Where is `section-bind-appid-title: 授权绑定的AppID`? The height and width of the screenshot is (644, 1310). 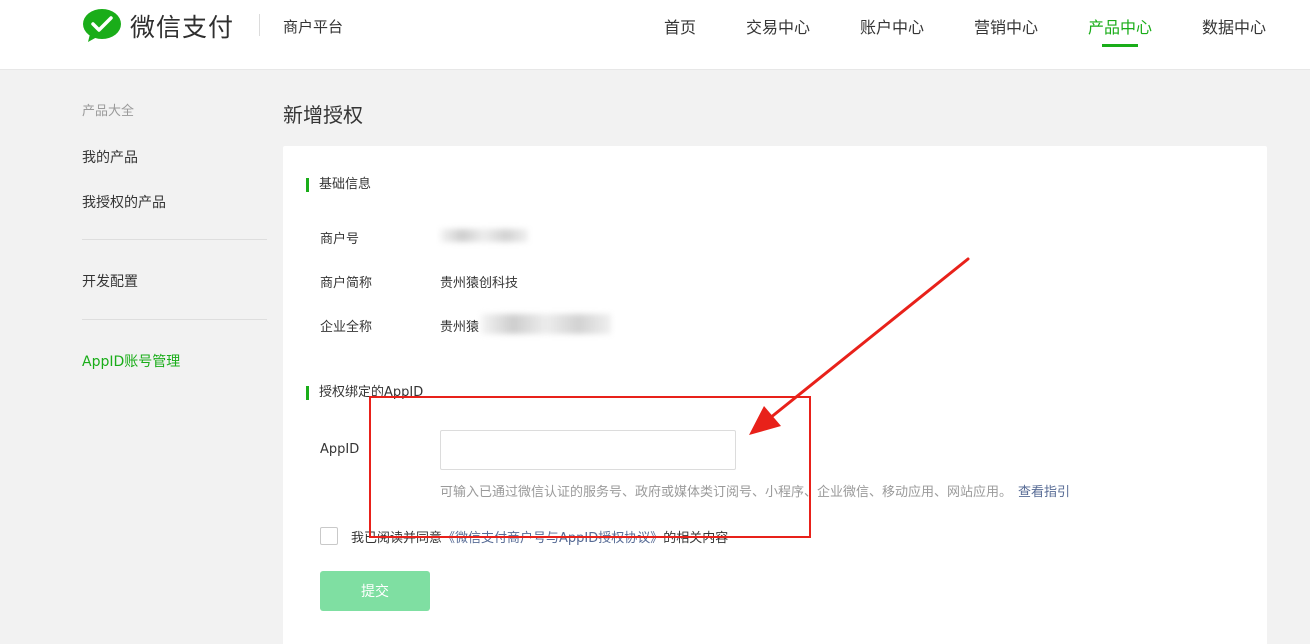 section-bind-appid-title: 授权绑定的AppID is located at coordinates (371, 392).